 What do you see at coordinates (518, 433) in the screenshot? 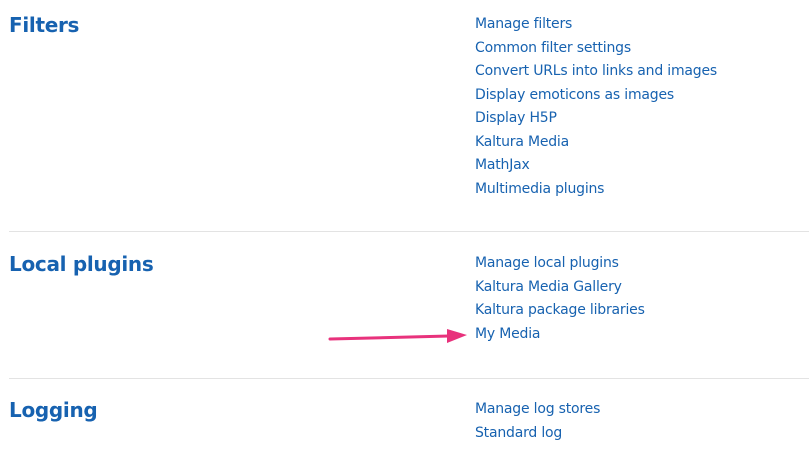
I see `link-standard-log: Standard log` at bounding box center [518, 433].